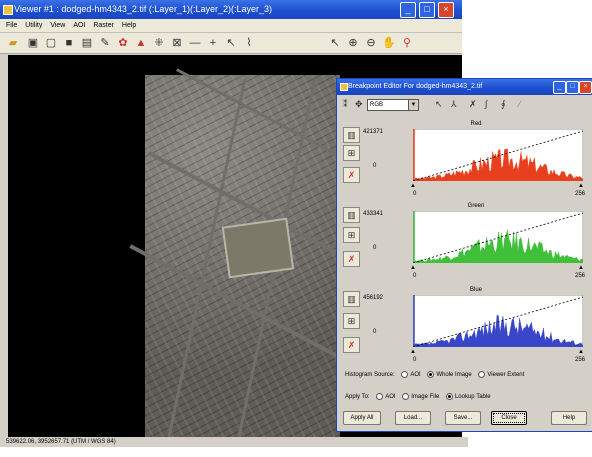  Describe the element at coordinates (33, 43) in the screenshot. I see `new-viewer-icon: ▣` at that location.